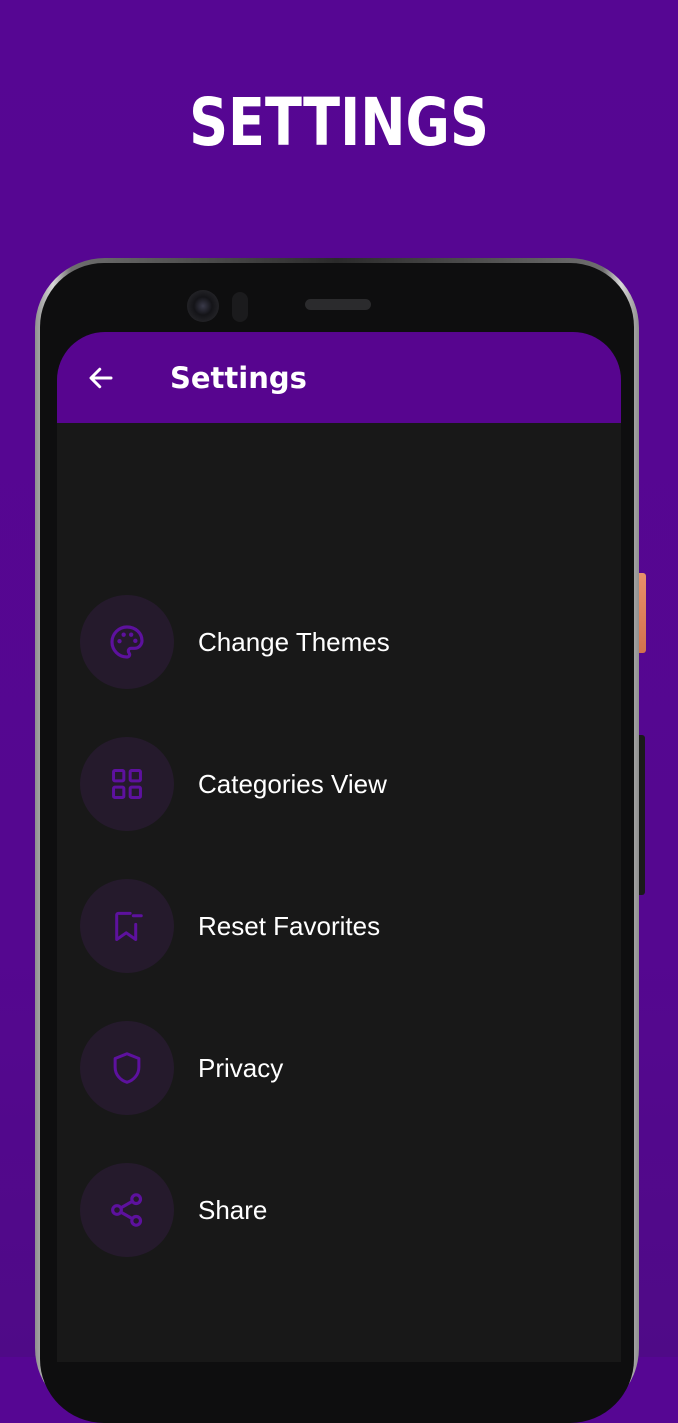 This screenshot has height=1423, width=678. I want to click on menu-item-label: Reset Favorites, so click(289, 926).